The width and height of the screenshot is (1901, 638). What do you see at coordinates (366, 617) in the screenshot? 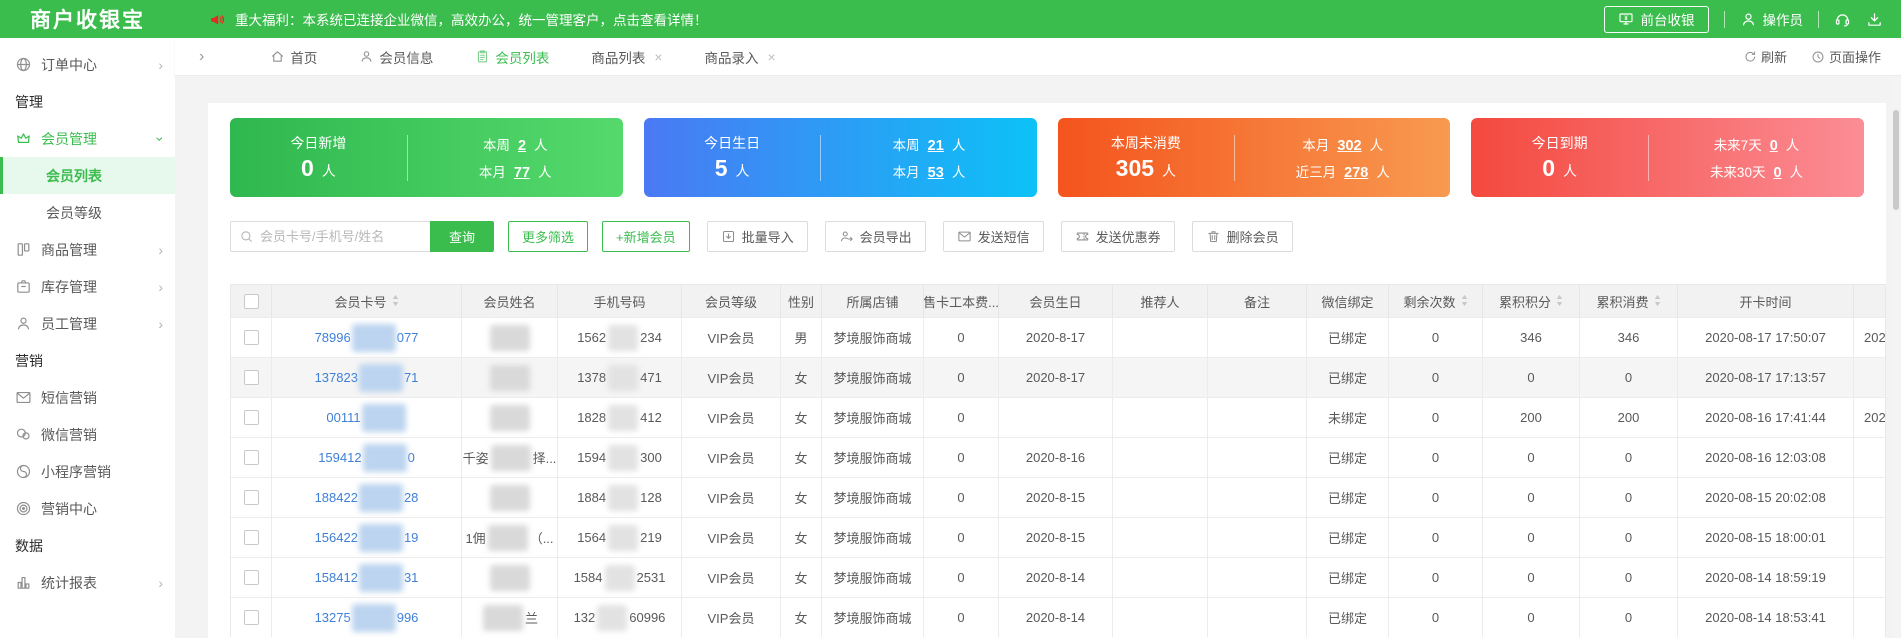
I see `member-card-link: 13275 996` at bounding box center [366, 617].